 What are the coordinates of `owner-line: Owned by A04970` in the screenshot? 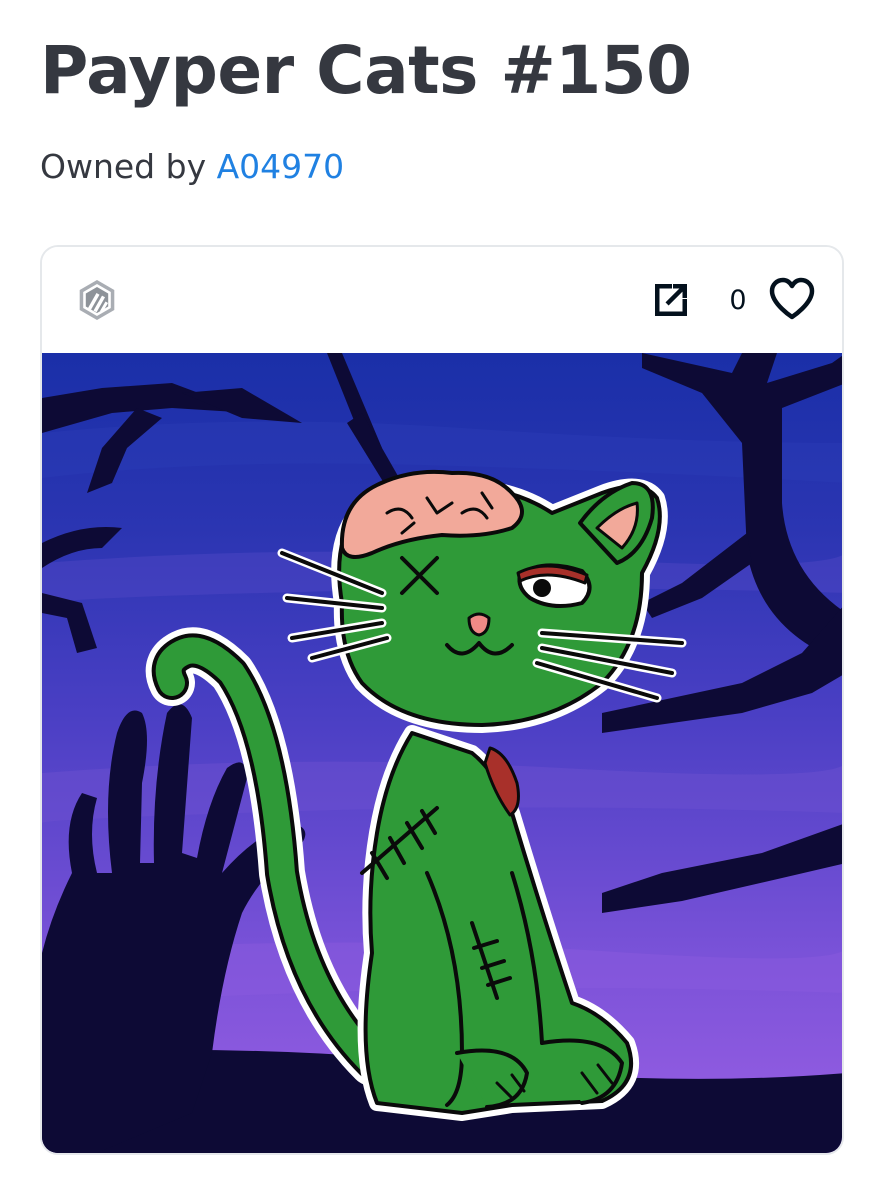 It's located at (192, 167).